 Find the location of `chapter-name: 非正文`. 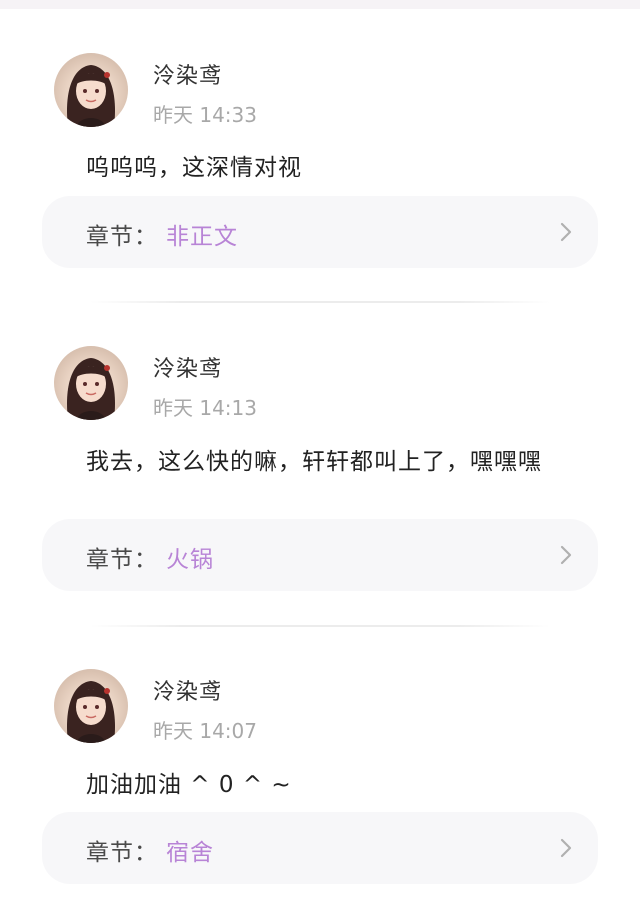

chapter-name: 非正文 is located at coordinates (202, 237).